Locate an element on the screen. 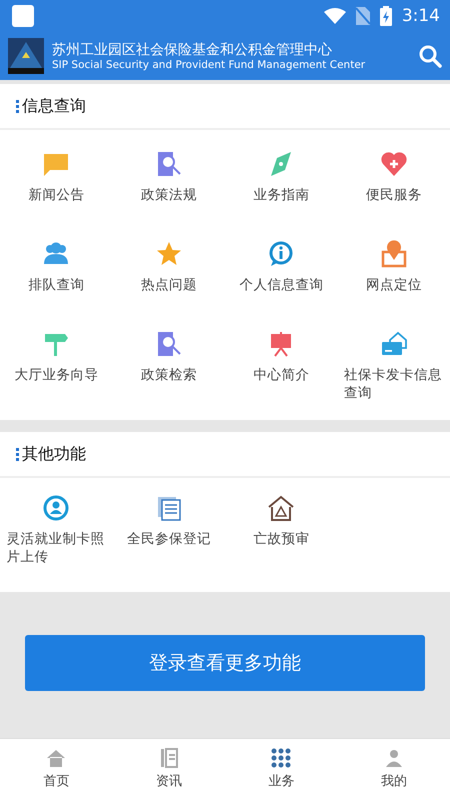 The image size is (450, 799). function-item: 热点问题 is located at coordinates (168, 271).